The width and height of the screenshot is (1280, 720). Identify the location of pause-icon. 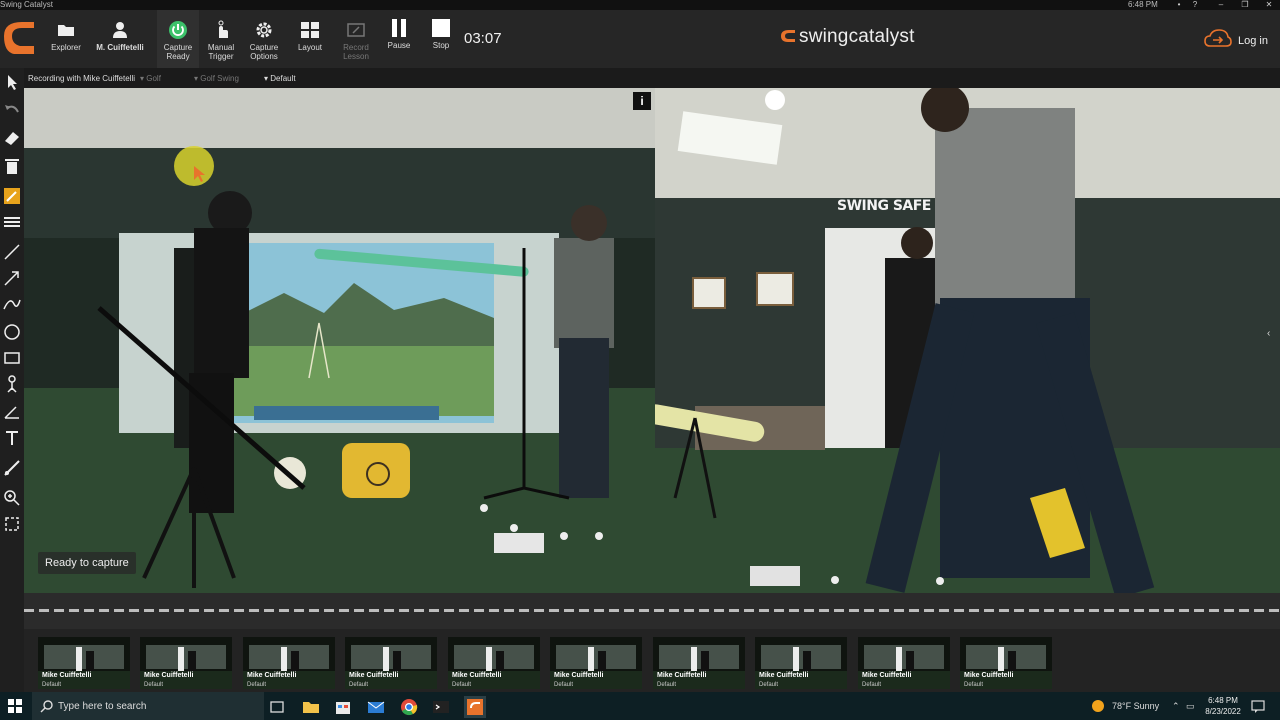
(399, 28).